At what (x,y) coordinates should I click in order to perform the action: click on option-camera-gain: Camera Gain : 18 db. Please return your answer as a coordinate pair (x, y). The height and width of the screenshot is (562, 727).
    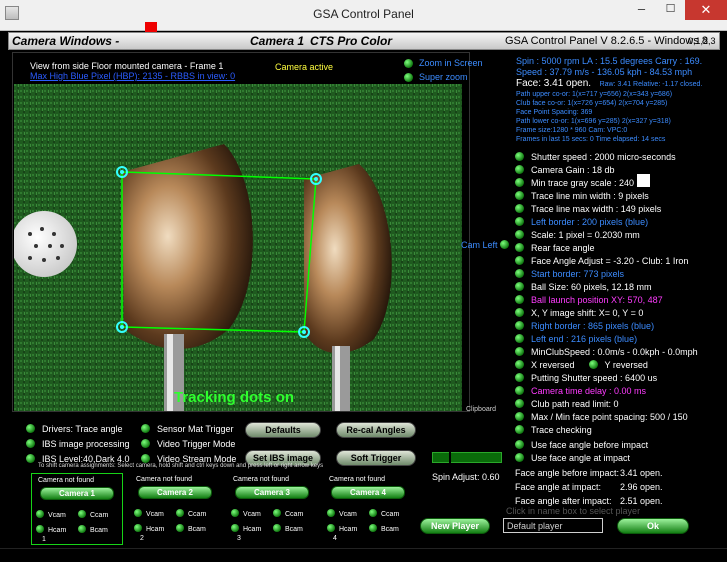
    Looking at the image, I should click on (565, 171).